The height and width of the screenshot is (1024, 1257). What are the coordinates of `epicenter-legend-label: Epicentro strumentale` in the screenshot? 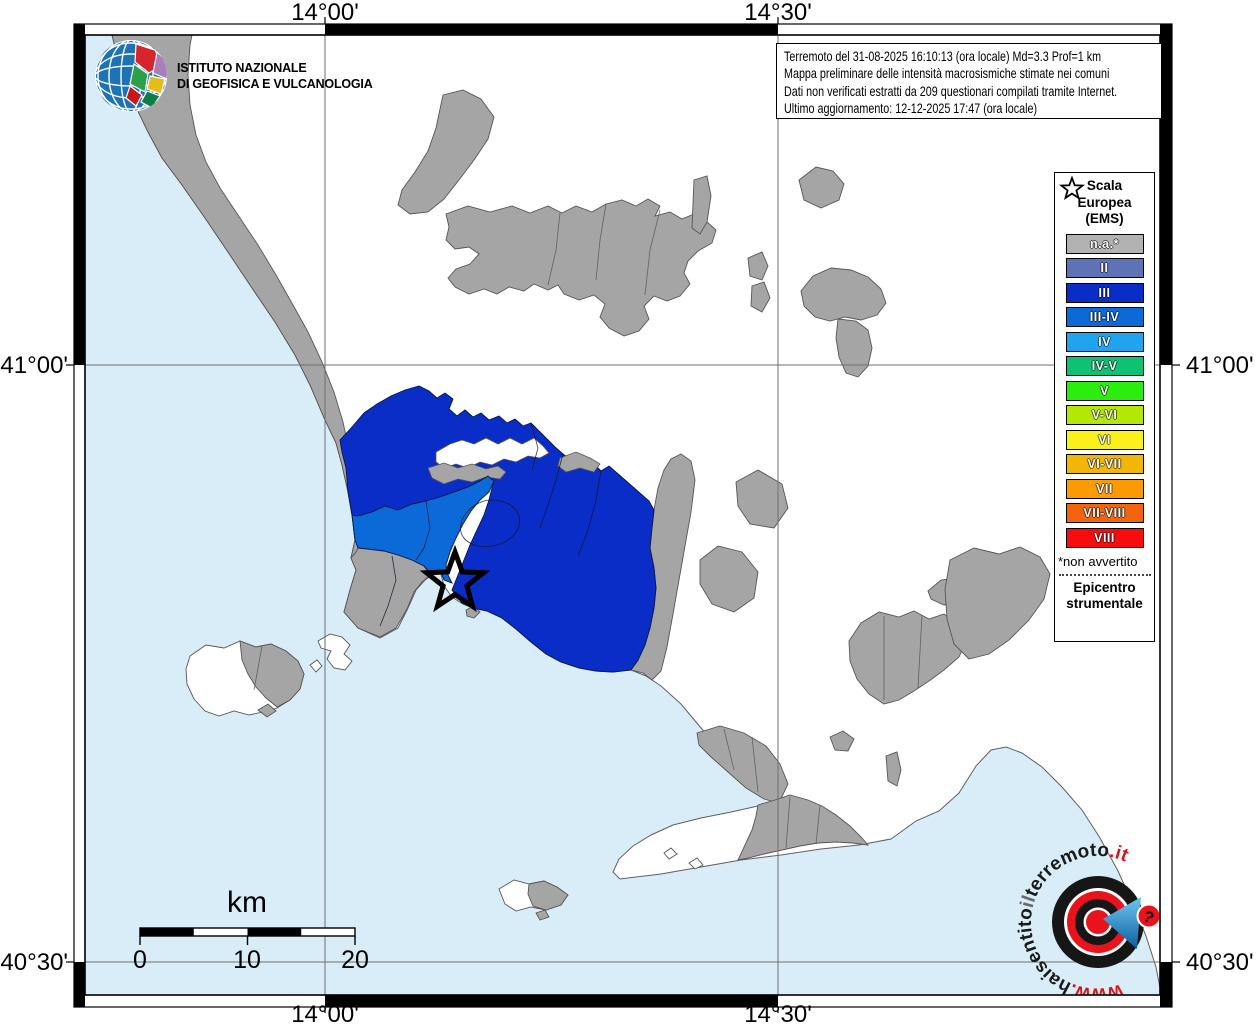 It's located at (1104, 596).